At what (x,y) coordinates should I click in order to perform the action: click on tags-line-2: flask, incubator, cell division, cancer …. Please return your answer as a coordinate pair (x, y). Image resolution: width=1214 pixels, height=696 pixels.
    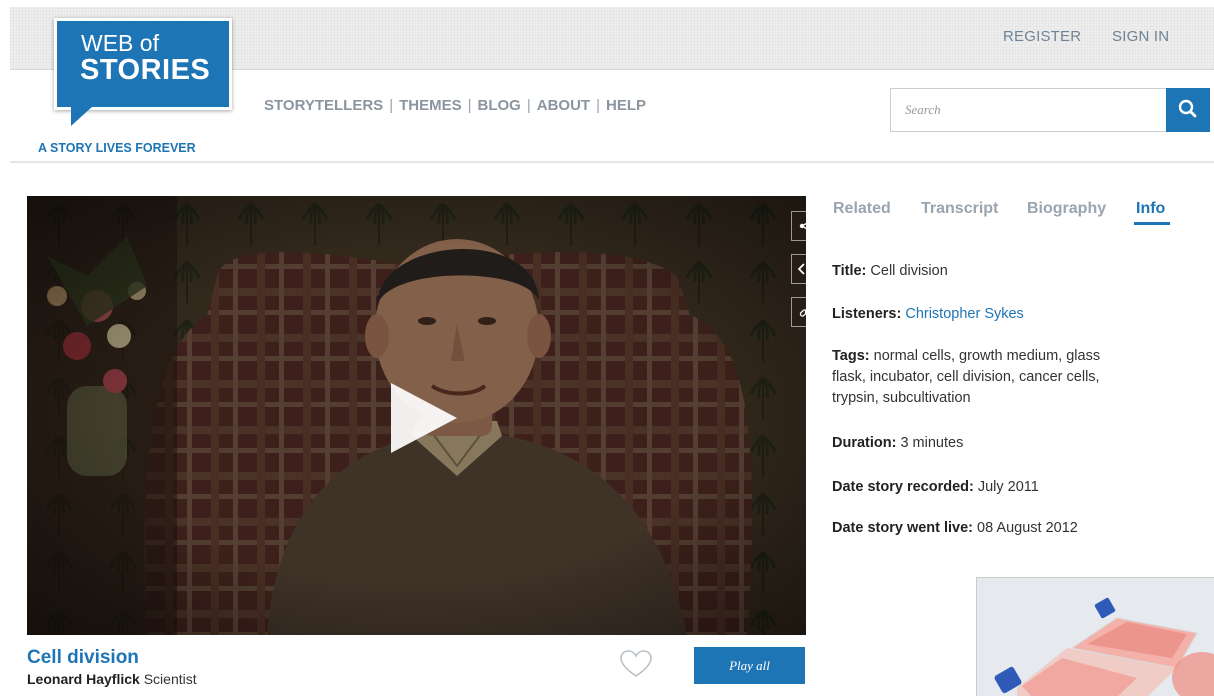
    Looking at the image, I should click on (966, 377).